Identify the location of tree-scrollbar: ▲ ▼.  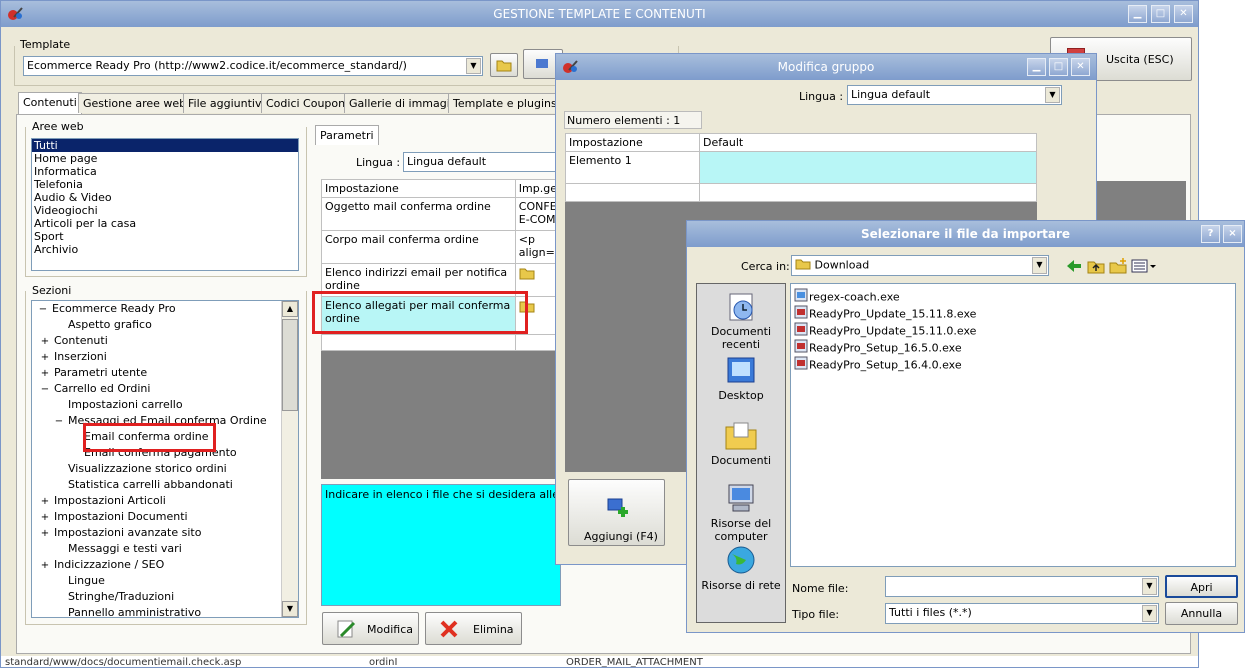
(289, 459).